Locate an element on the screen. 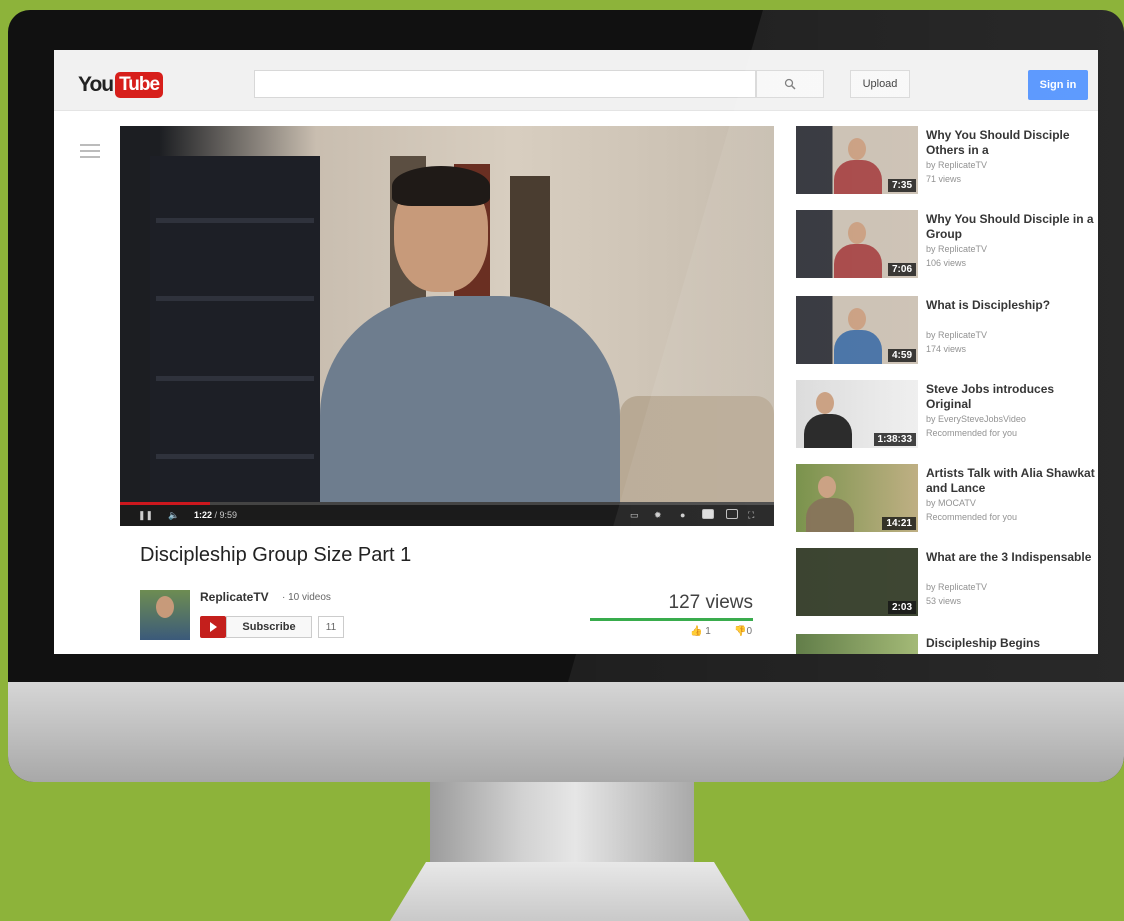 Image resolution: width=1124 pixels, height=921 pixels. duration-time: 9:59 is located at coordinates (228, 515).